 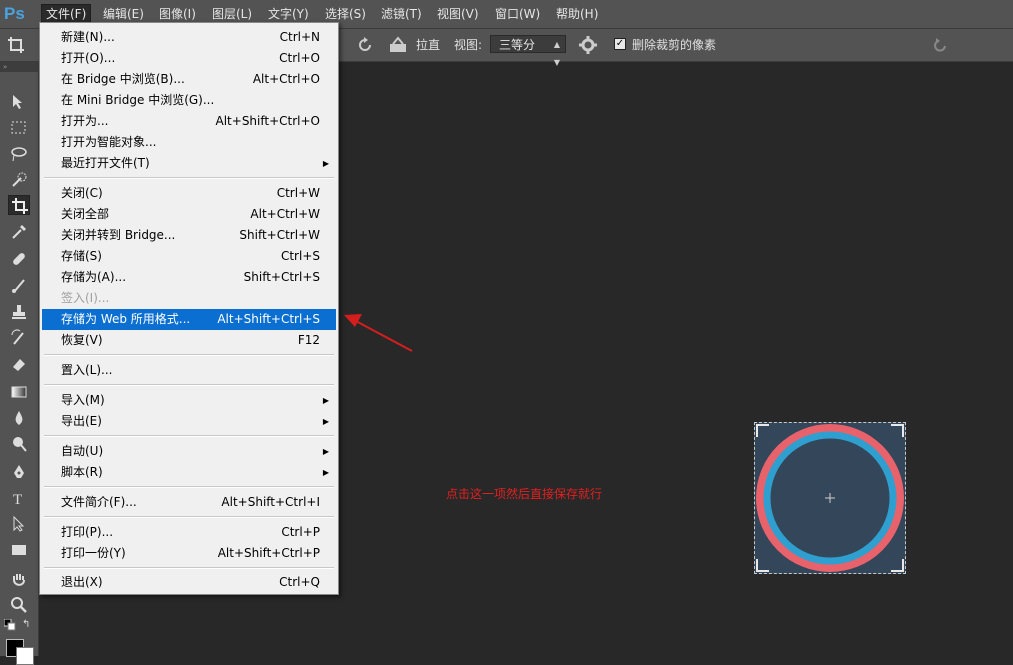 I want to click on gradient-icon, so click(x=19, y=392).